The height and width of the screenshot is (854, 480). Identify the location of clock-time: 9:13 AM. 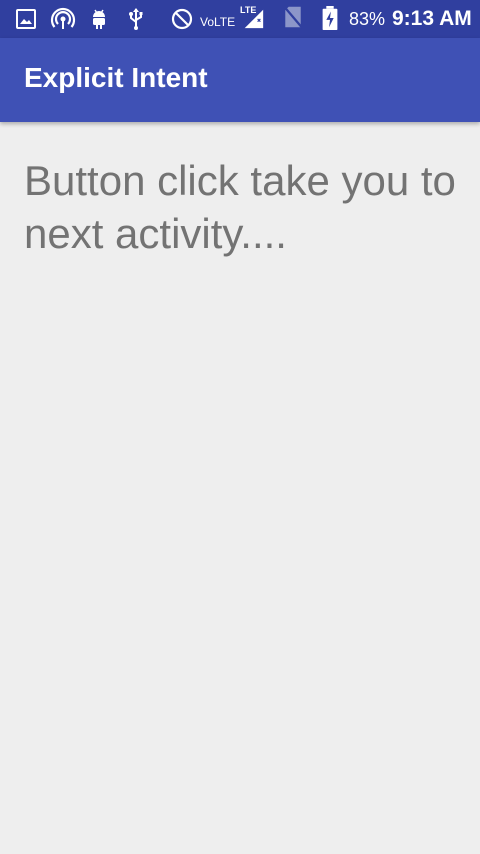
(432, 18).